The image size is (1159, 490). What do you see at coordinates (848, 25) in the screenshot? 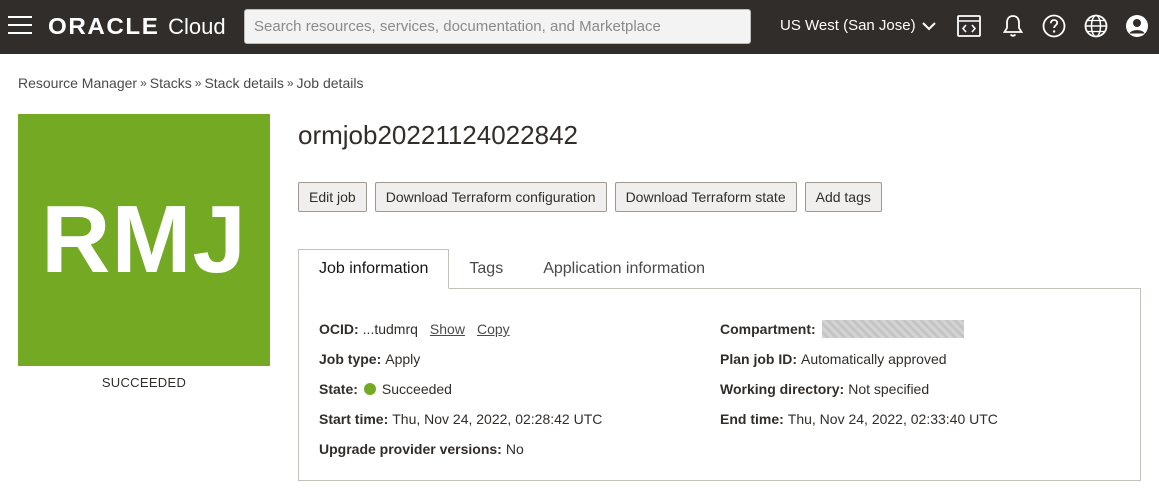
I see `region-label: US West (San Jose)` at bounding box center [848, 25].